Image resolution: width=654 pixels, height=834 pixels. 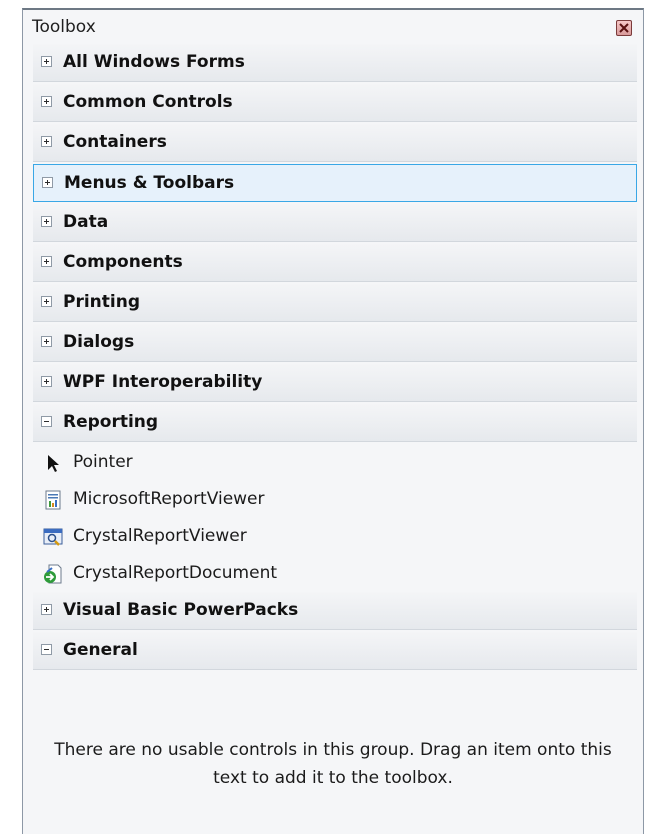 I want to click on group-general: General, so click(x=335, y=651).